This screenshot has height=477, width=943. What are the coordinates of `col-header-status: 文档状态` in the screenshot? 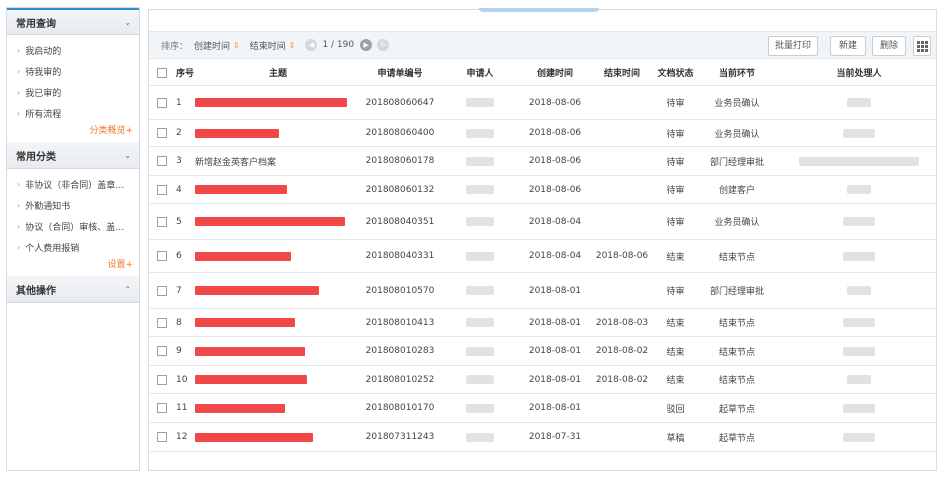 It's located at (675, 72).